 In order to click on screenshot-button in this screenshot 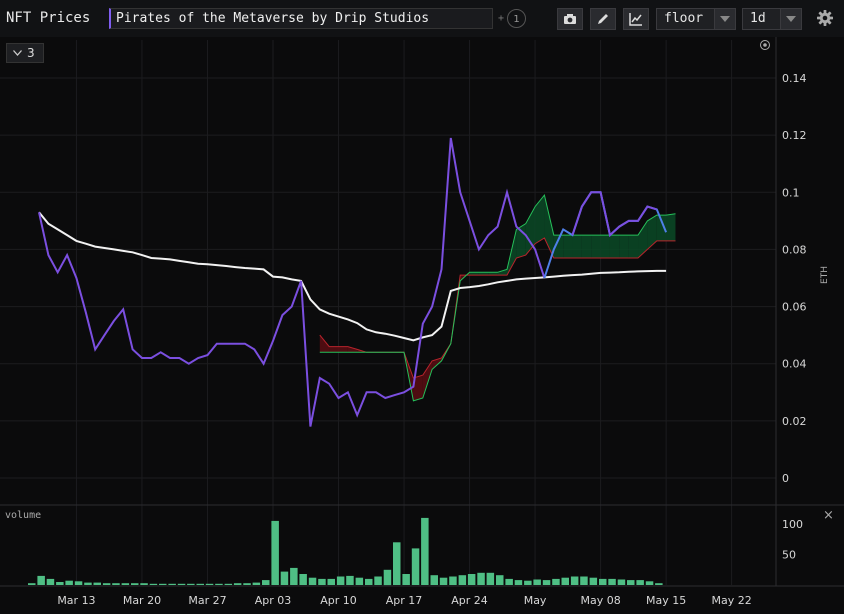, I will do `click(570, 19)`.